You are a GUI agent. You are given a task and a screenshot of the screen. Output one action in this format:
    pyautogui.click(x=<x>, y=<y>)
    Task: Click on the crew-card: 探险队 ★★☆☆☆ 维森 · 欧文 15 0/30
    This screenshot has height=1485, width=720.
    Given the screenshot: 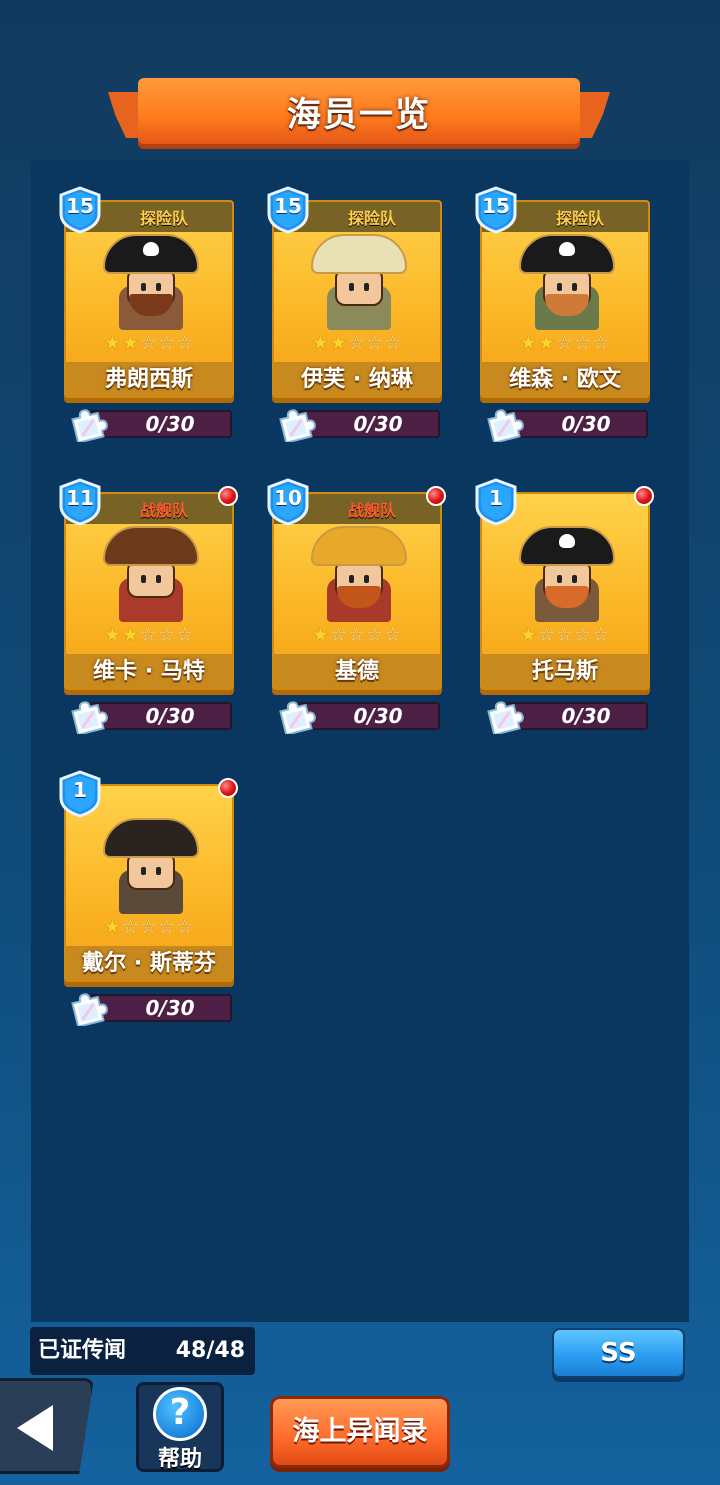 What is the action you would take?
    pyautogui.click(x=563, y=316)
    